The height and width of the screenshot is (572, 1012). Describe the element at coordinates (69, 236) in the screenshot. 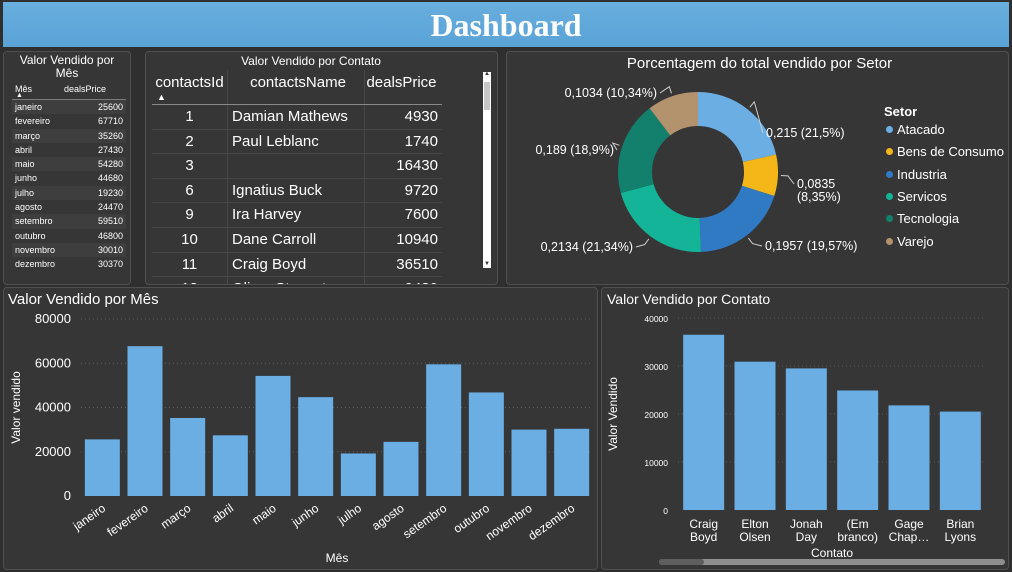

I see `table-row: outubro 46800` at that location.